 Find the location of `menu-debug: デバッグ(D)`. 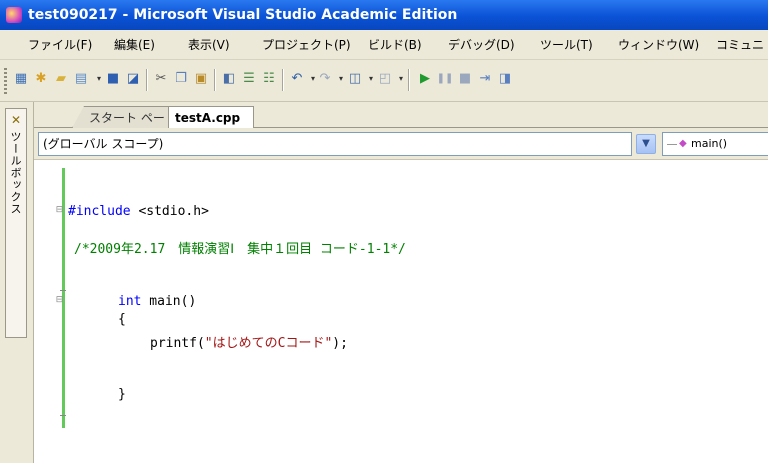

menu-debug: デバッグ(D) is located at coordinates (481, 45).